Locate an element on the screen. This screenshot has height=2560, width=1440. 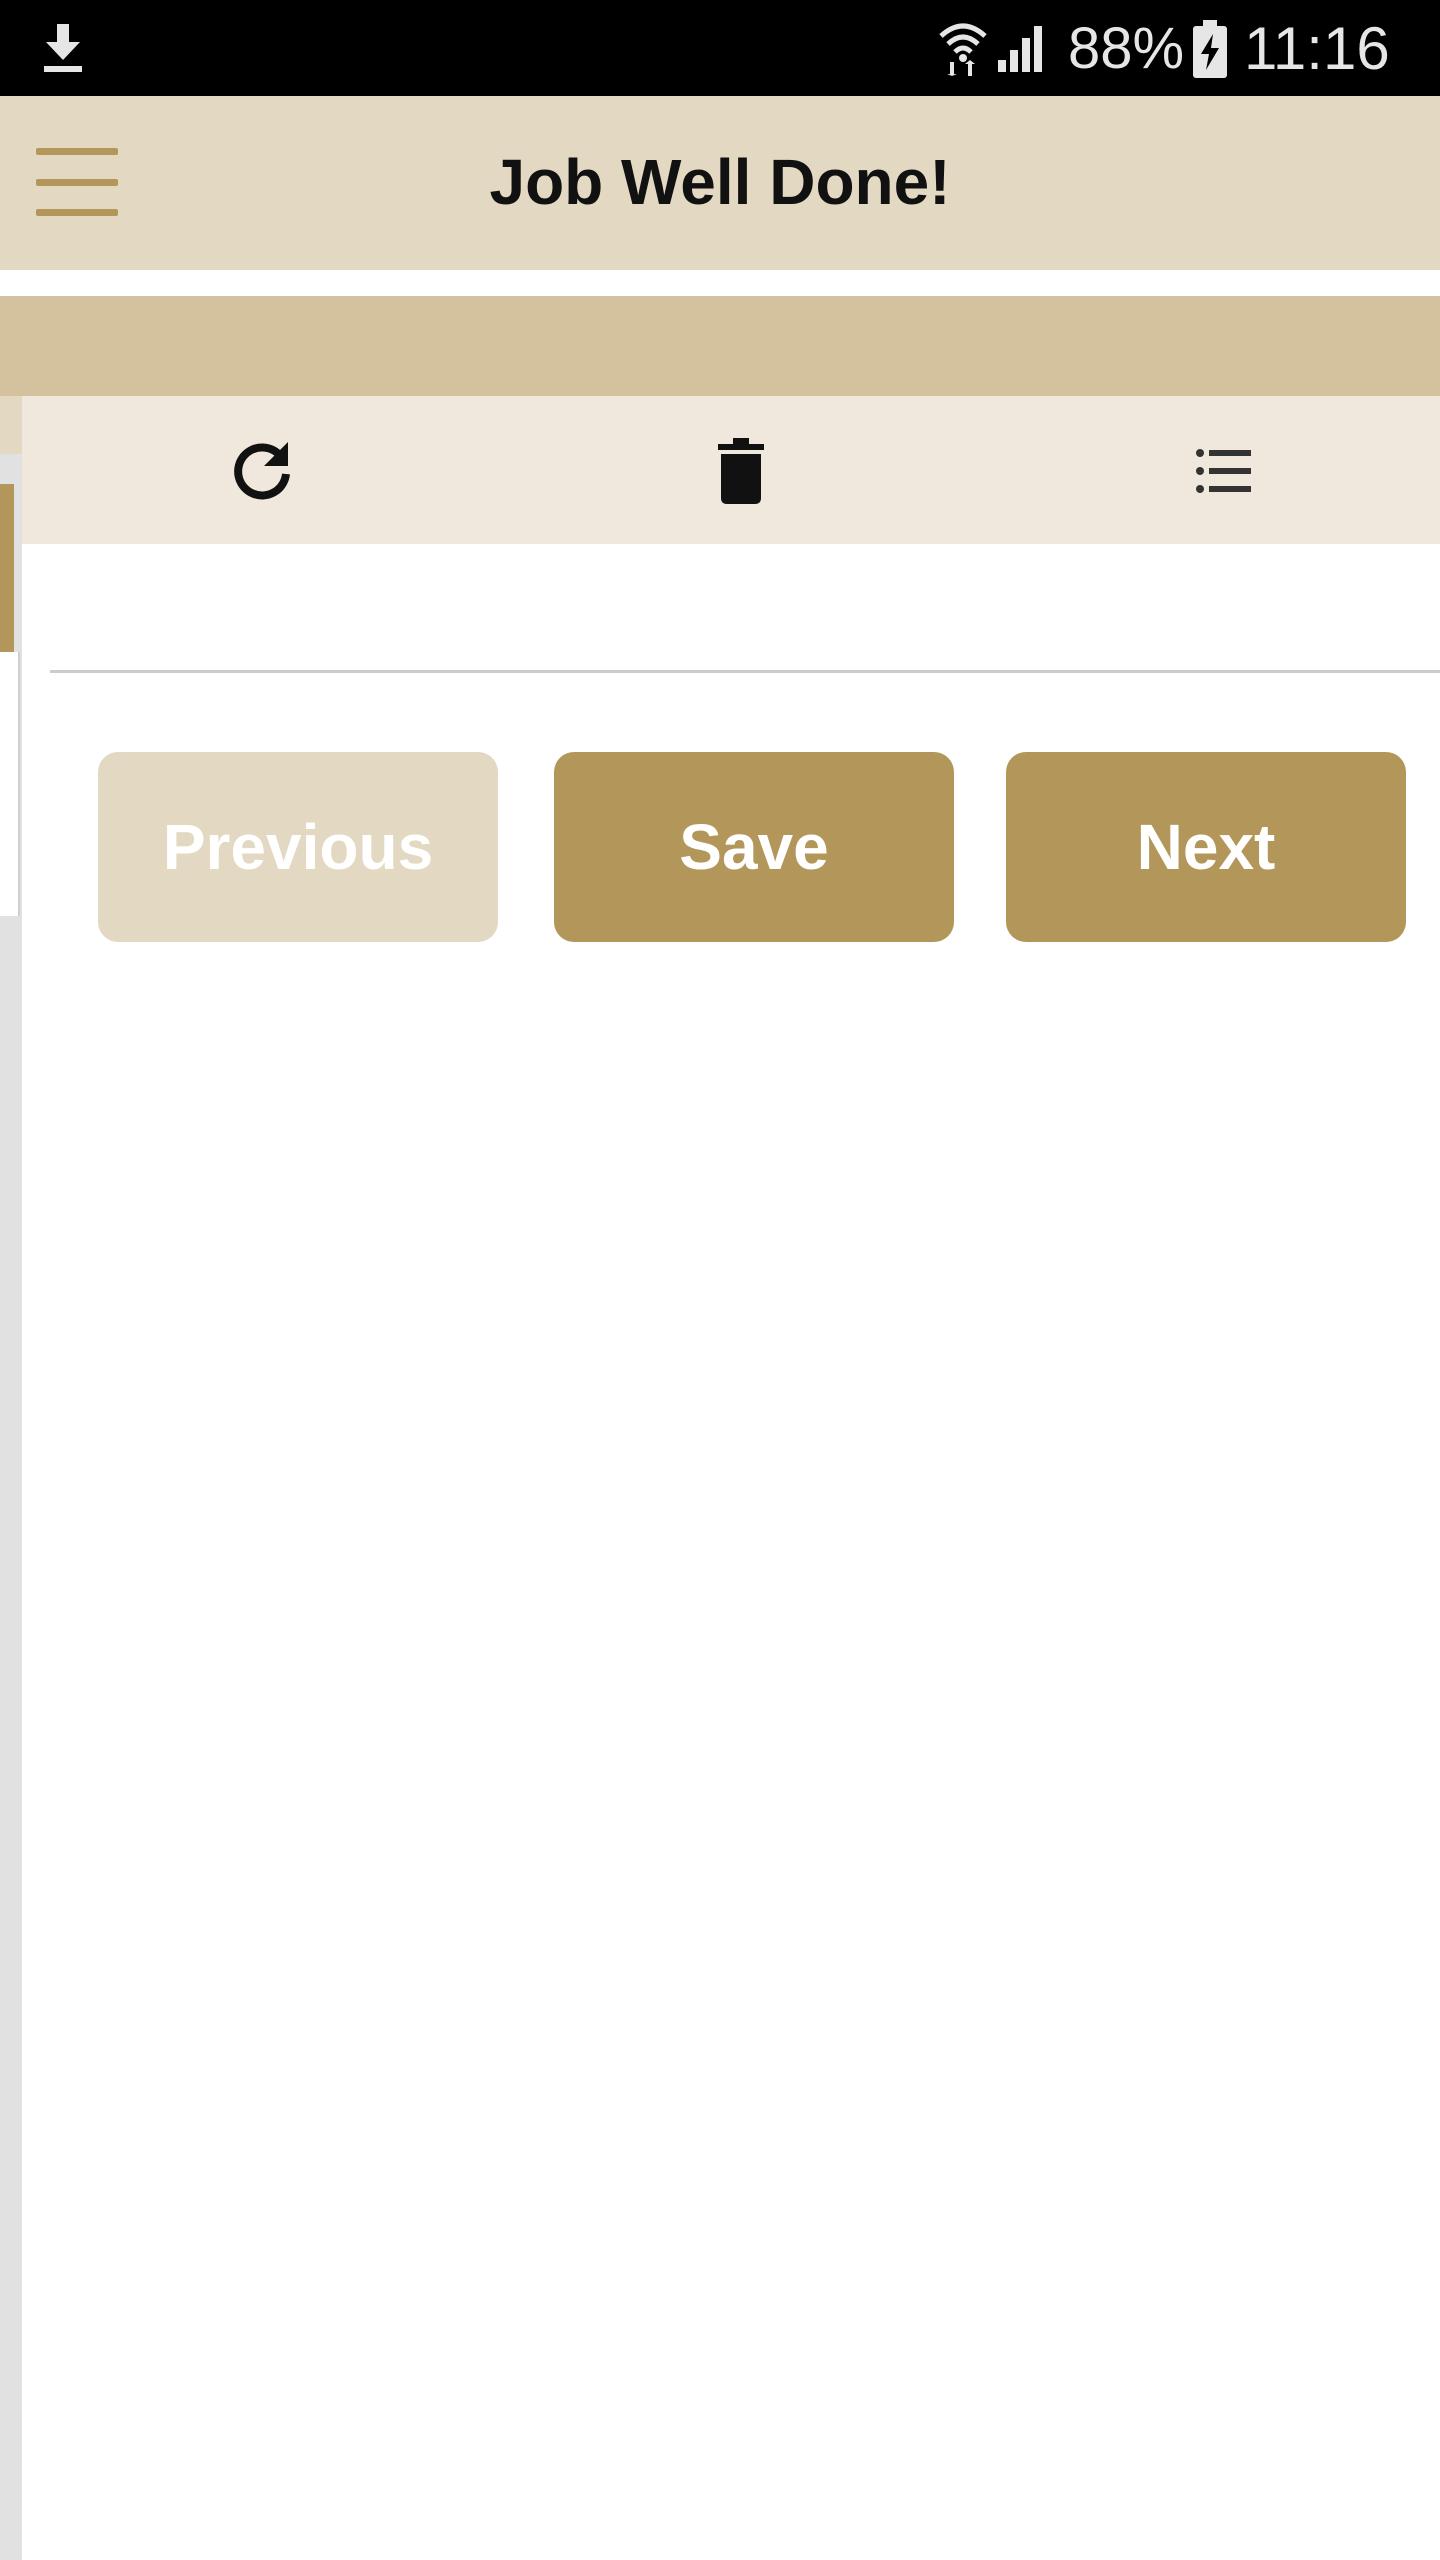
entry-text-field is located at coordinates (745, 608).